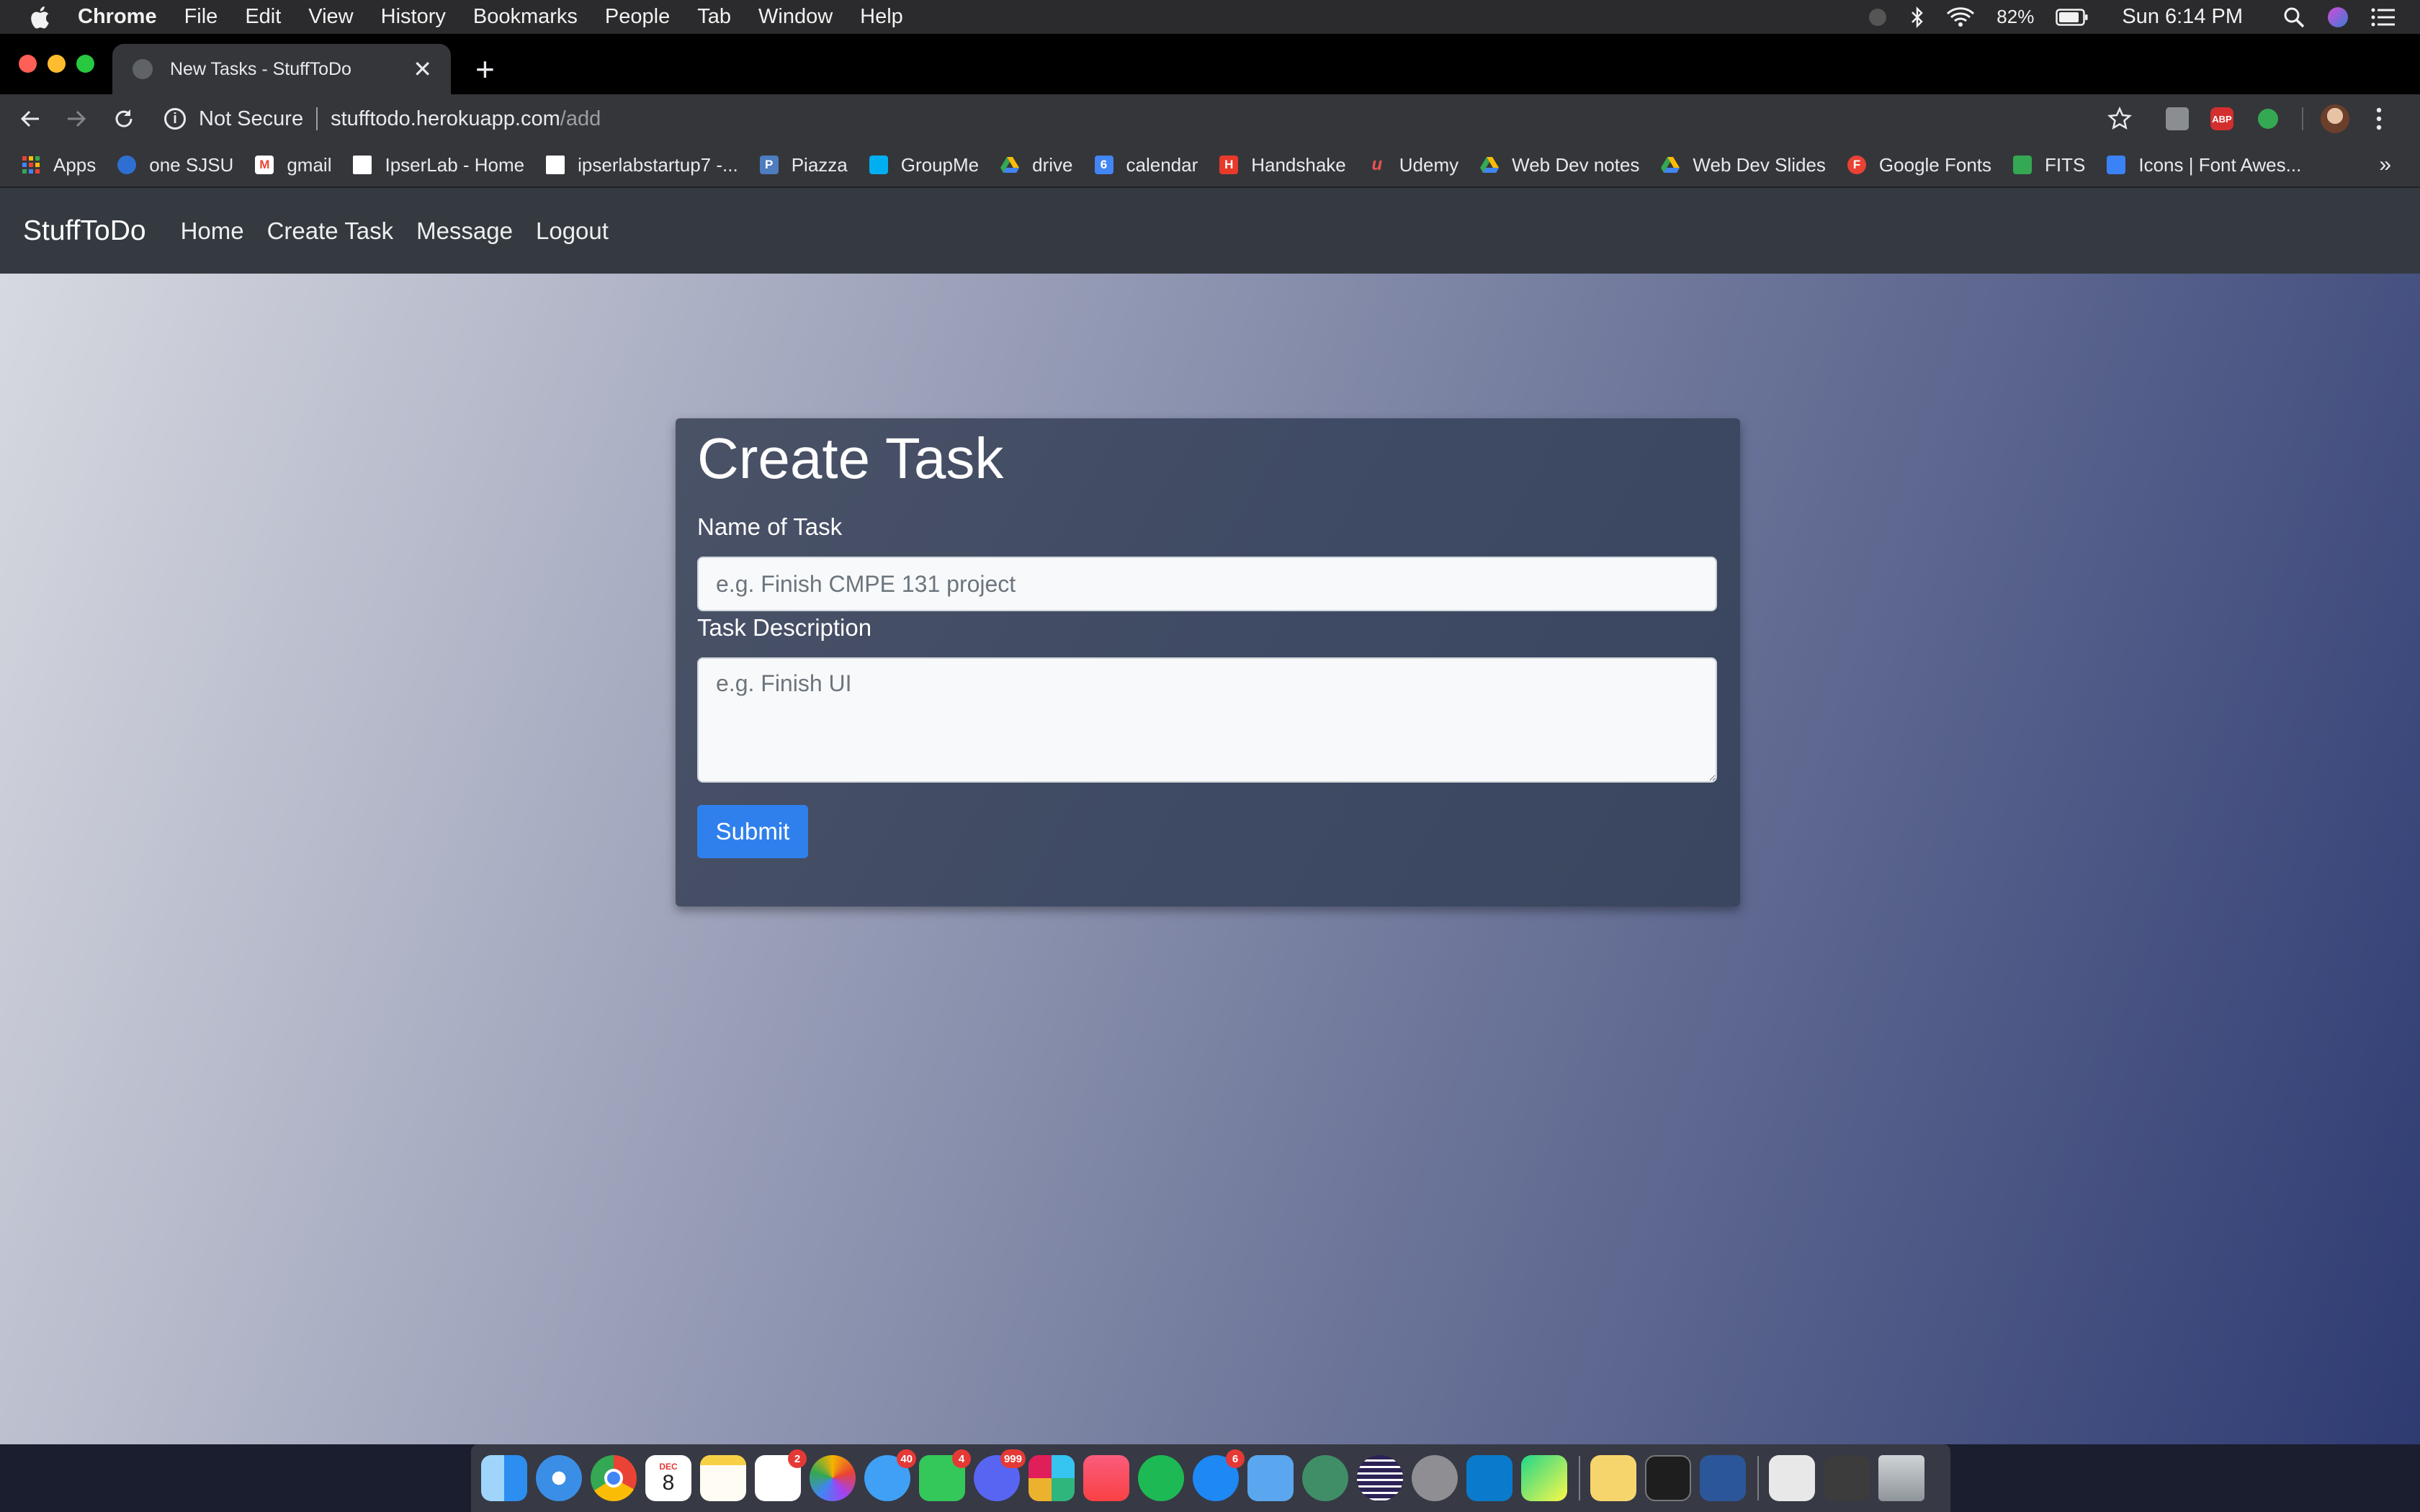 The image size is (2420, 1512). What do you see at coordinates (504, 1478) in the screenshot?
I see `finder-icon` at bounding box center [504, 1478].